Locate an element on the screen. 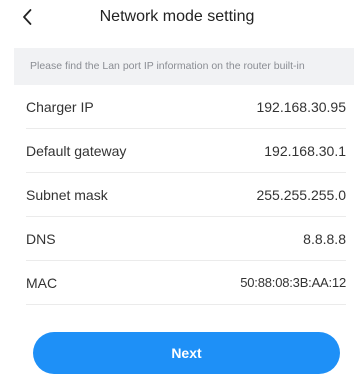 The width and height of the screenshot is (354, 376). charger-ip-value: 192.168.30.95 is located at coordinates (301, 107).